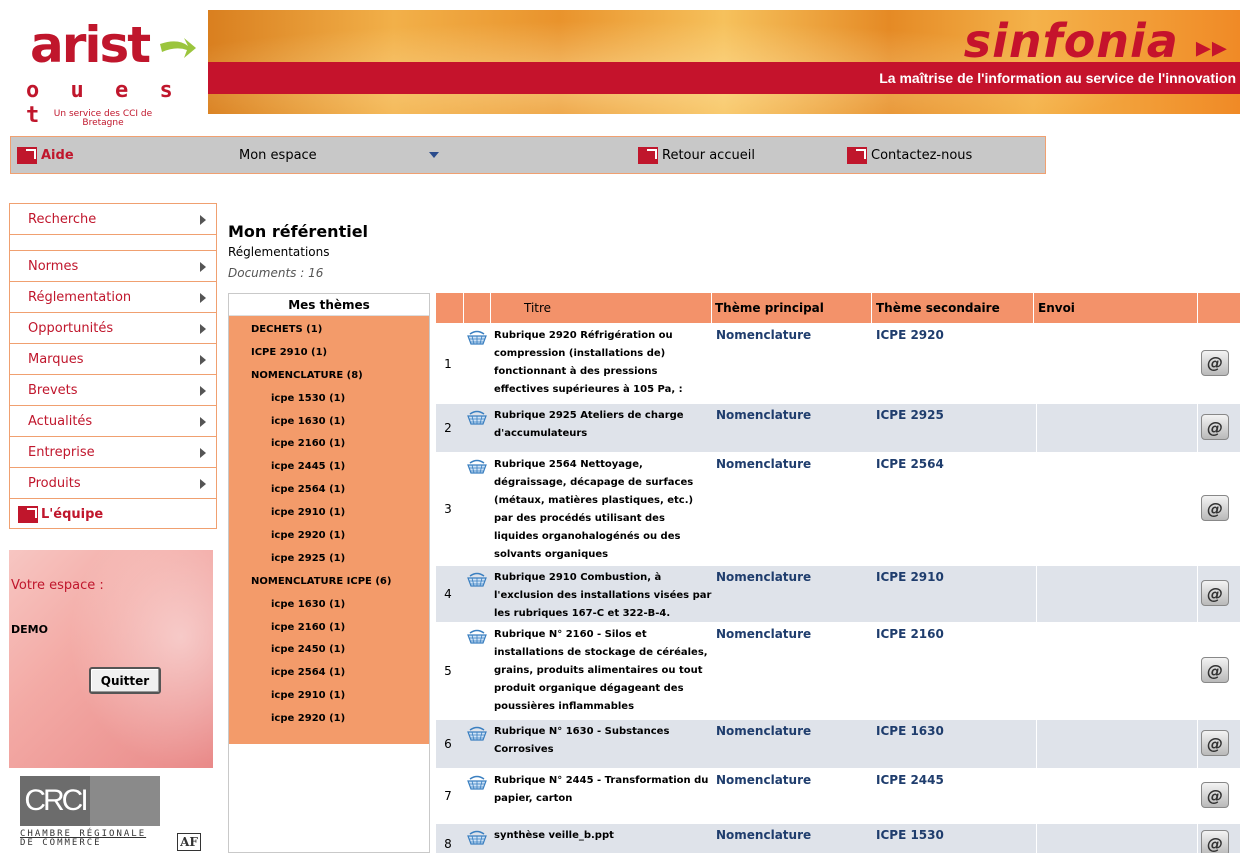 This screenshot has width=1240, height=853. I want to click on theme-item: ICPE 2910 (1), so click(329, 352).